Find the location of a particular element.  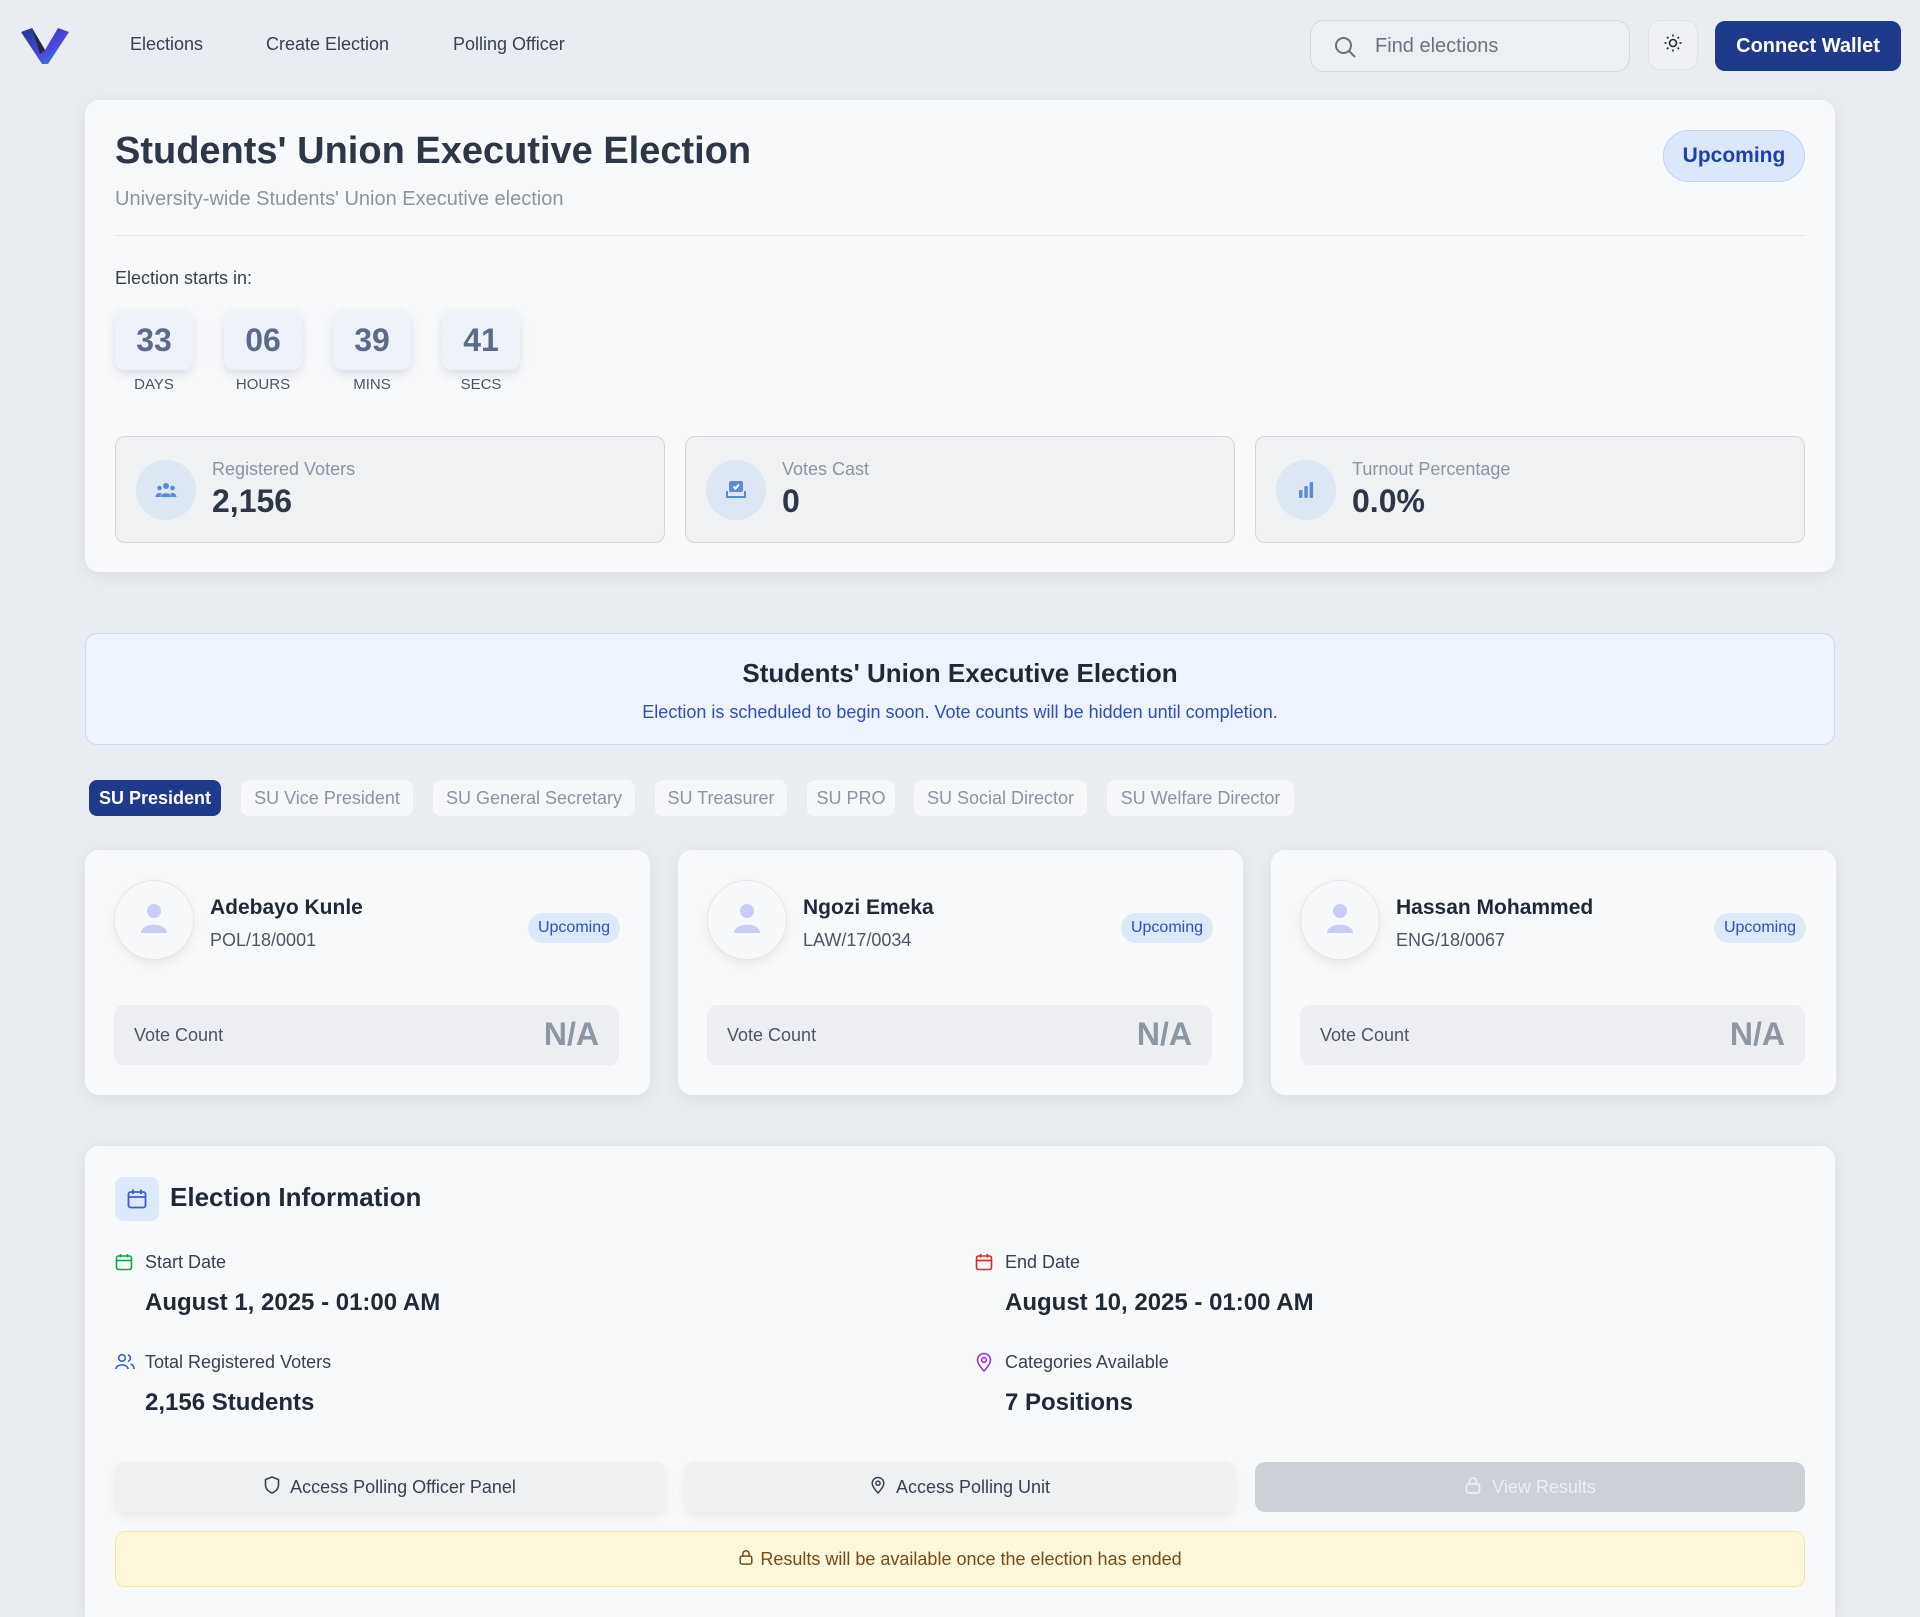

stat-label: Votes Cast is located at coordinates (826, 469).